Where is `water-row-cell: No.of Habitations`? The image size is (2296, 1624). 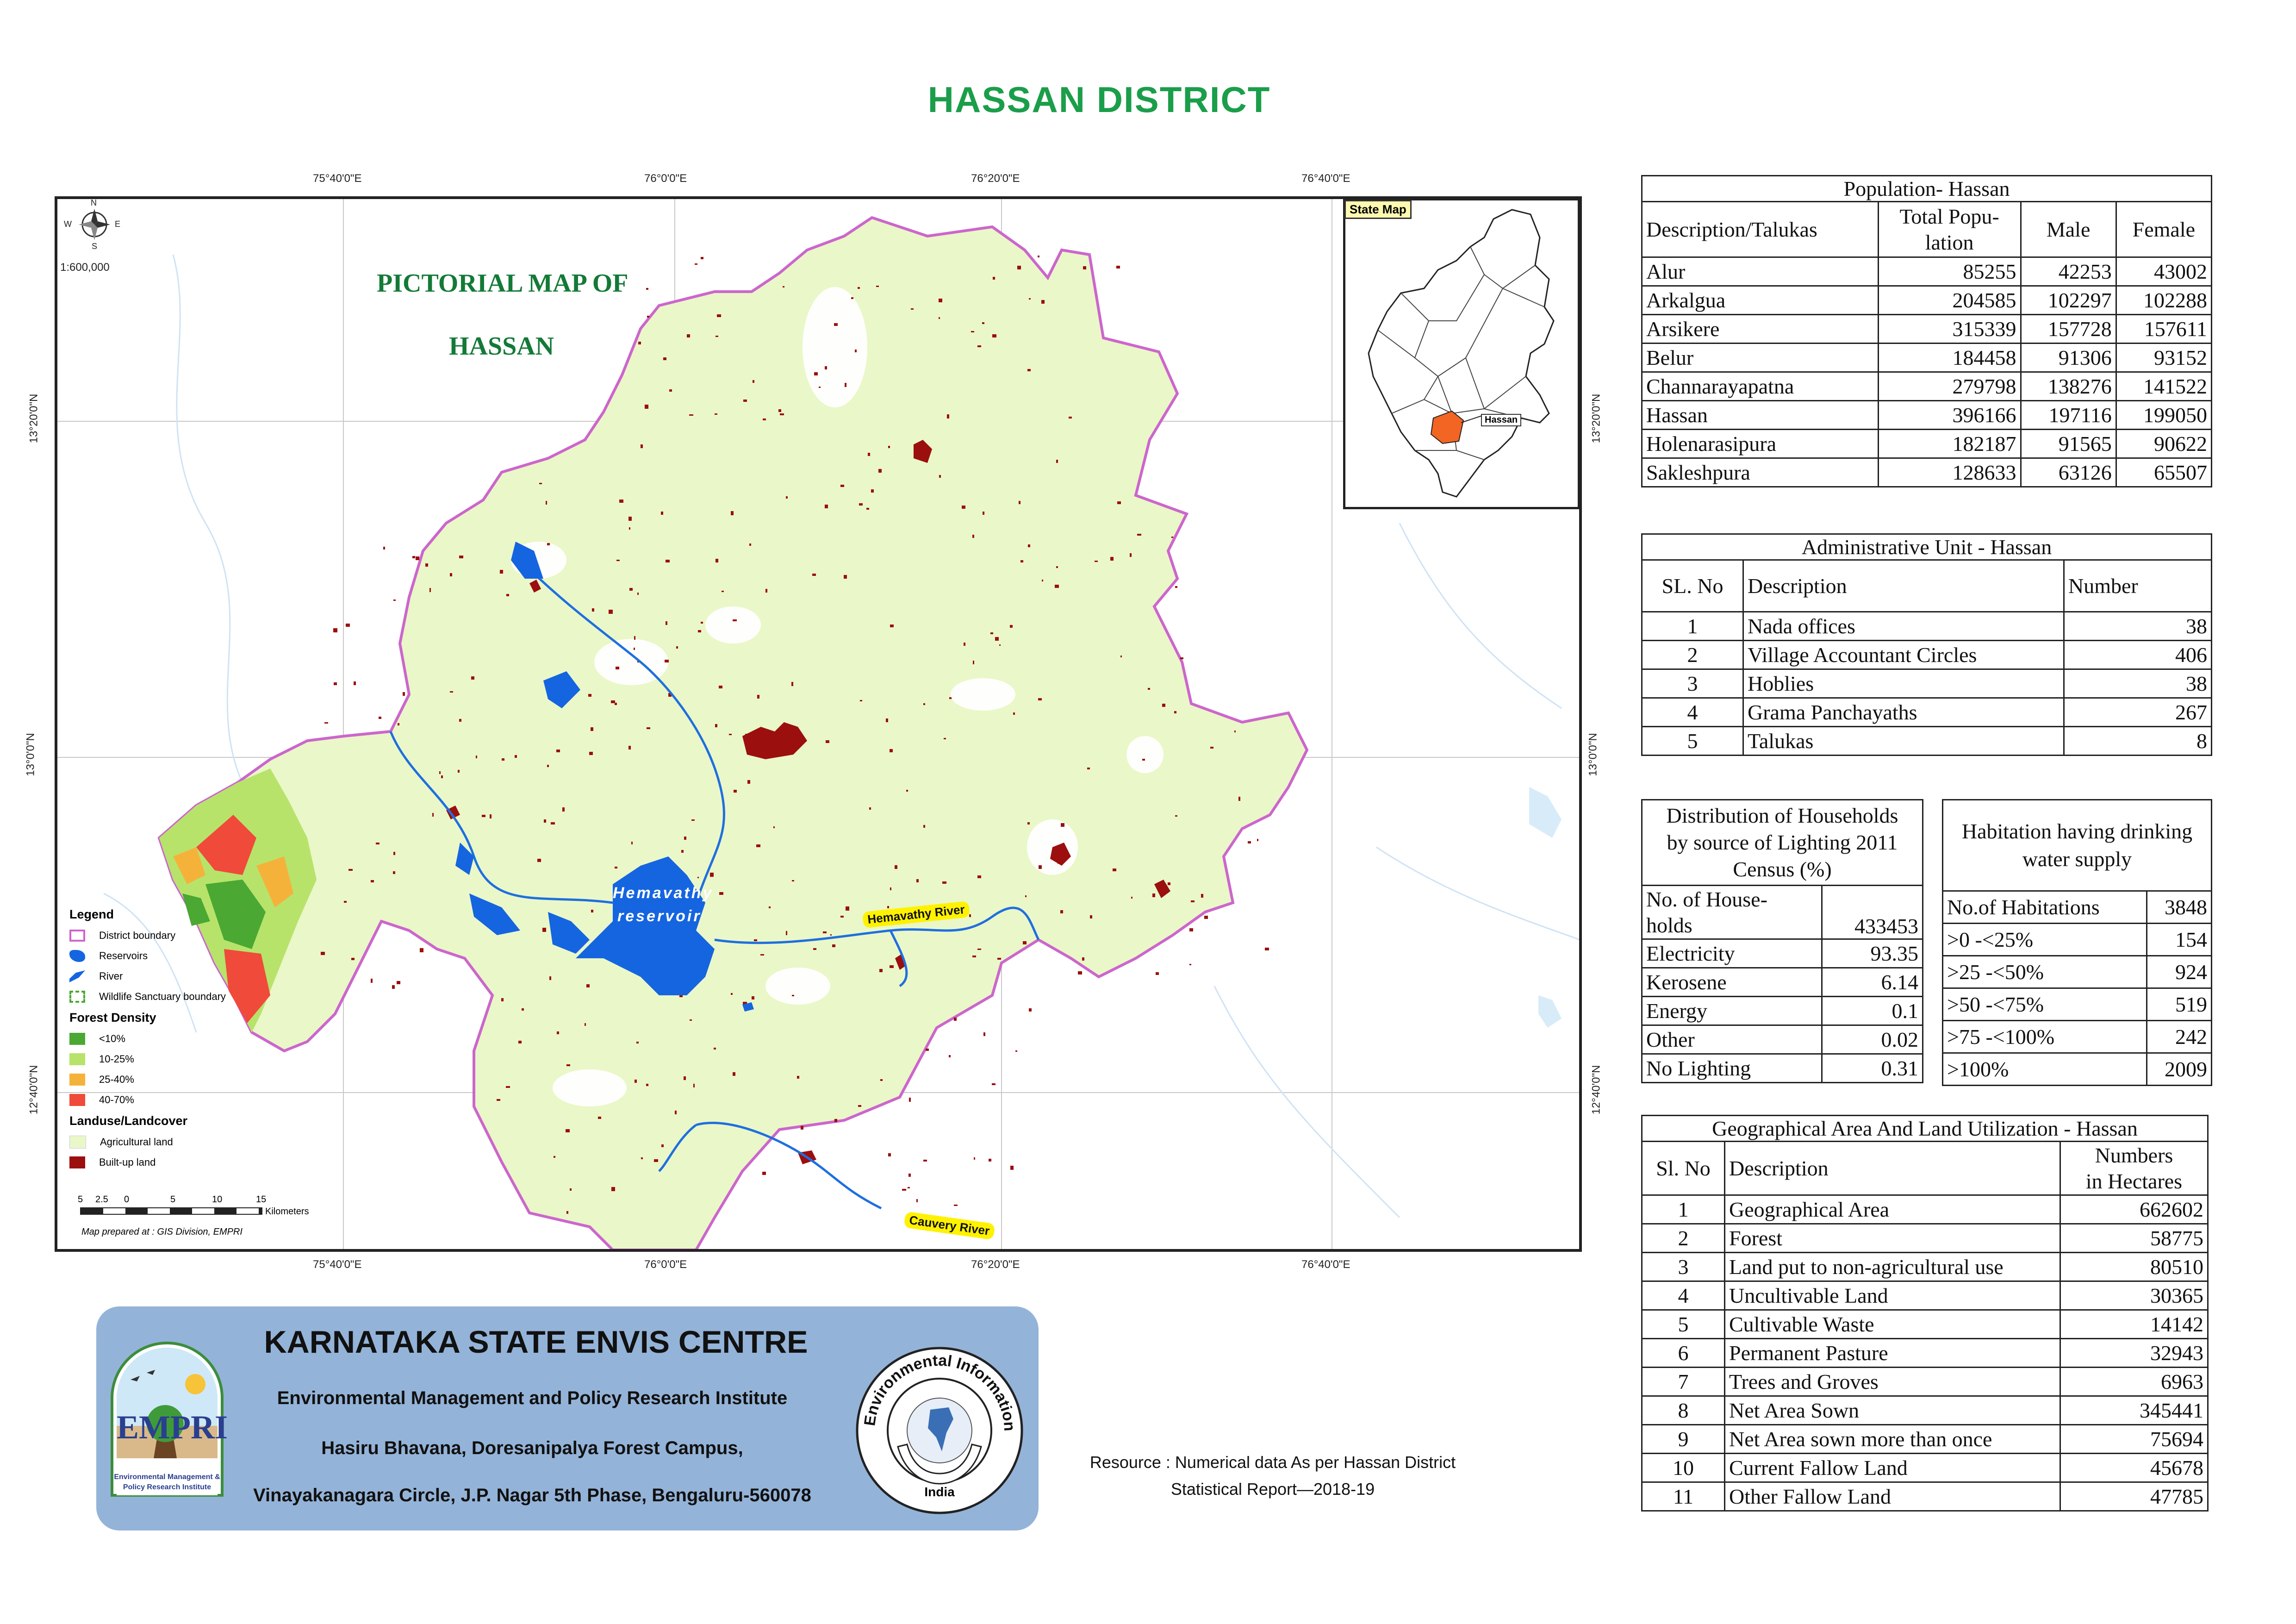
water-row-cell: No.of Habitations is located at coordinates (2044, 907).